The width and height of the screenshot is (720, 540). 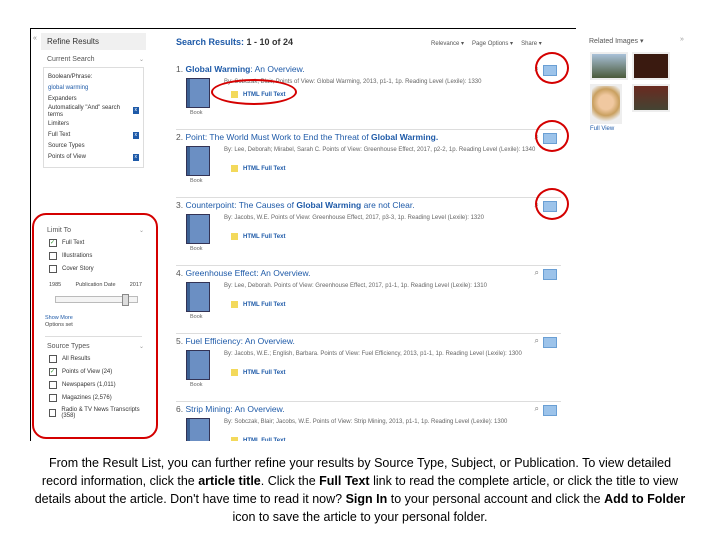 I want to click on result-title: 6. Strip Mining: An Overview., so click(x=368, y=409).